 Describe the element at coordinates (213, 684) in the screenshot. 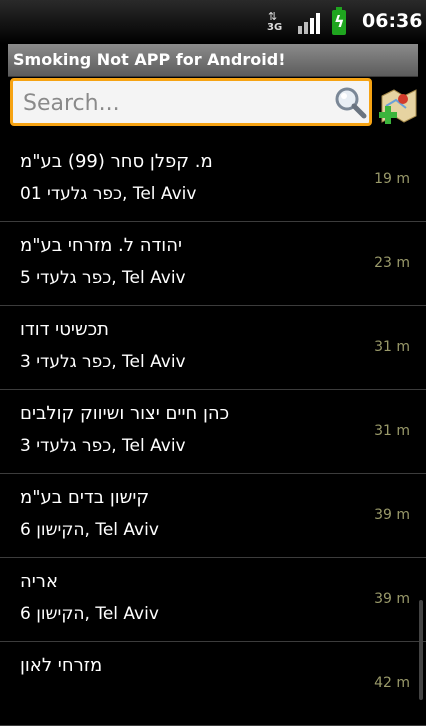

I see `list-item: מזרחי לאון 42 m` at that location.